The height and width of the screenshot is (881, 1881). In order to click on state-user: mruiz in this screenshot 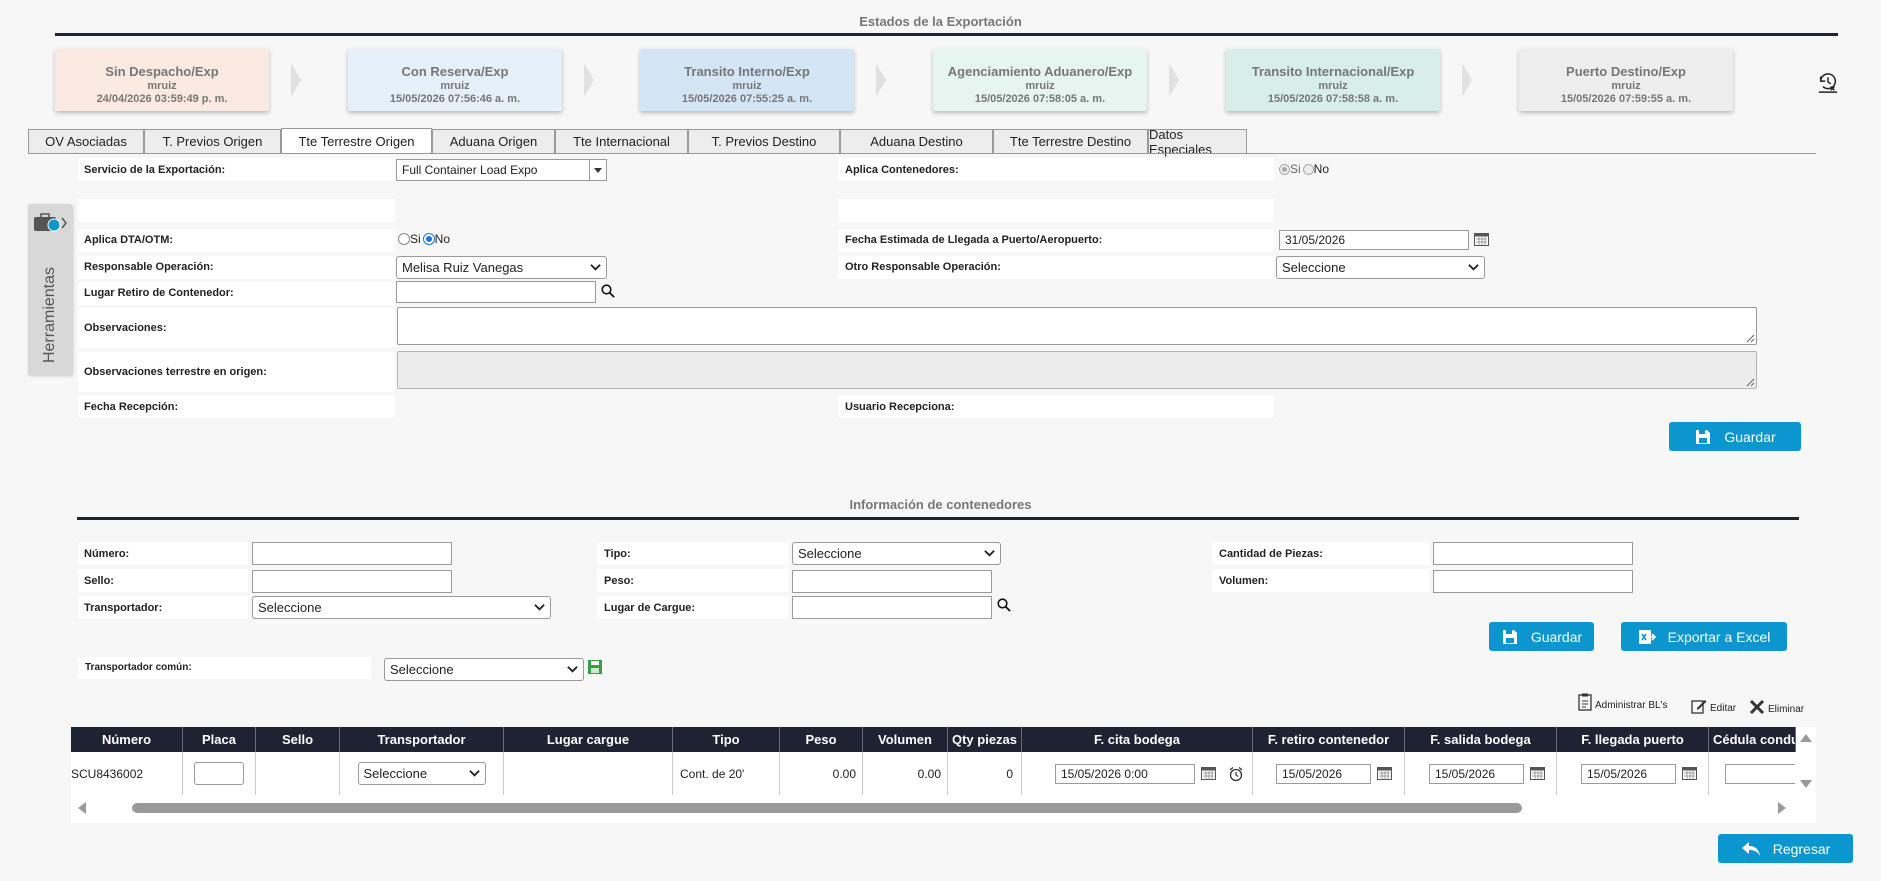, I will do `click(455, 86)`.